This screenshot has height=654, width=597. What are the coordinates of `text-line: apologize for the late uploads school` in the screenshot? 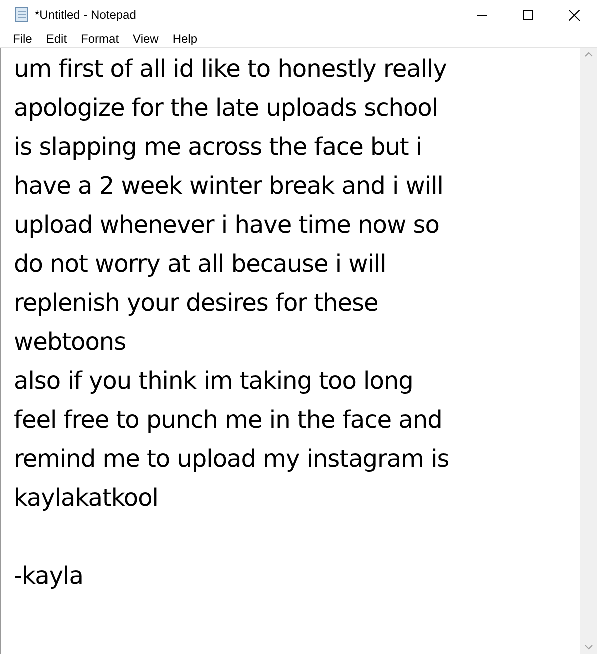 It's located at (226, 108).